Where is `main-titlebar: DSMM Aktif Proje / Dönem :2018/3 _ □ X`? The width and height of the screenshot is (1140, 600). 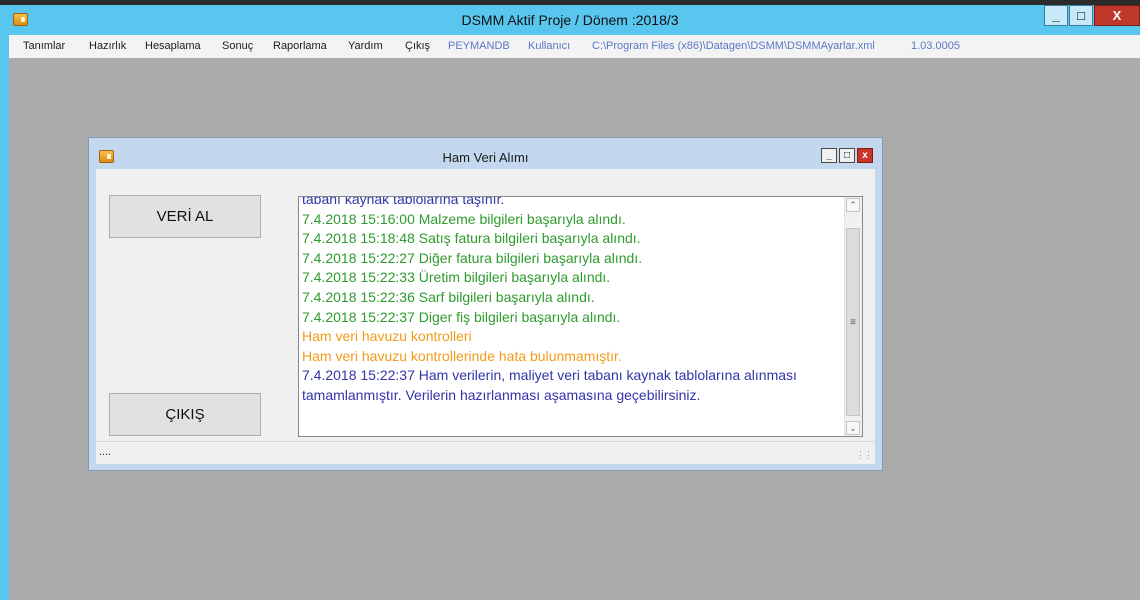
main-titlebar: DSMM Aktif Proje / Dönem :2018/3 _ □ X is located at coordinates (570, 20).